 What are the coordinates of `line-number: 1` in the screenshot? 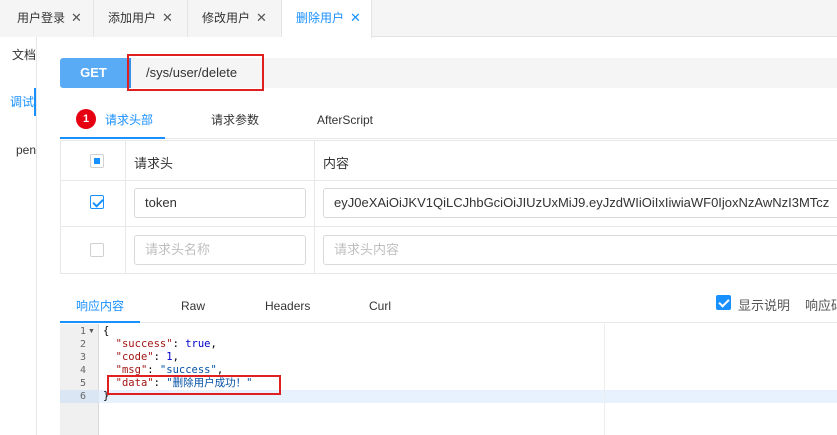 It's located at (82, 331).